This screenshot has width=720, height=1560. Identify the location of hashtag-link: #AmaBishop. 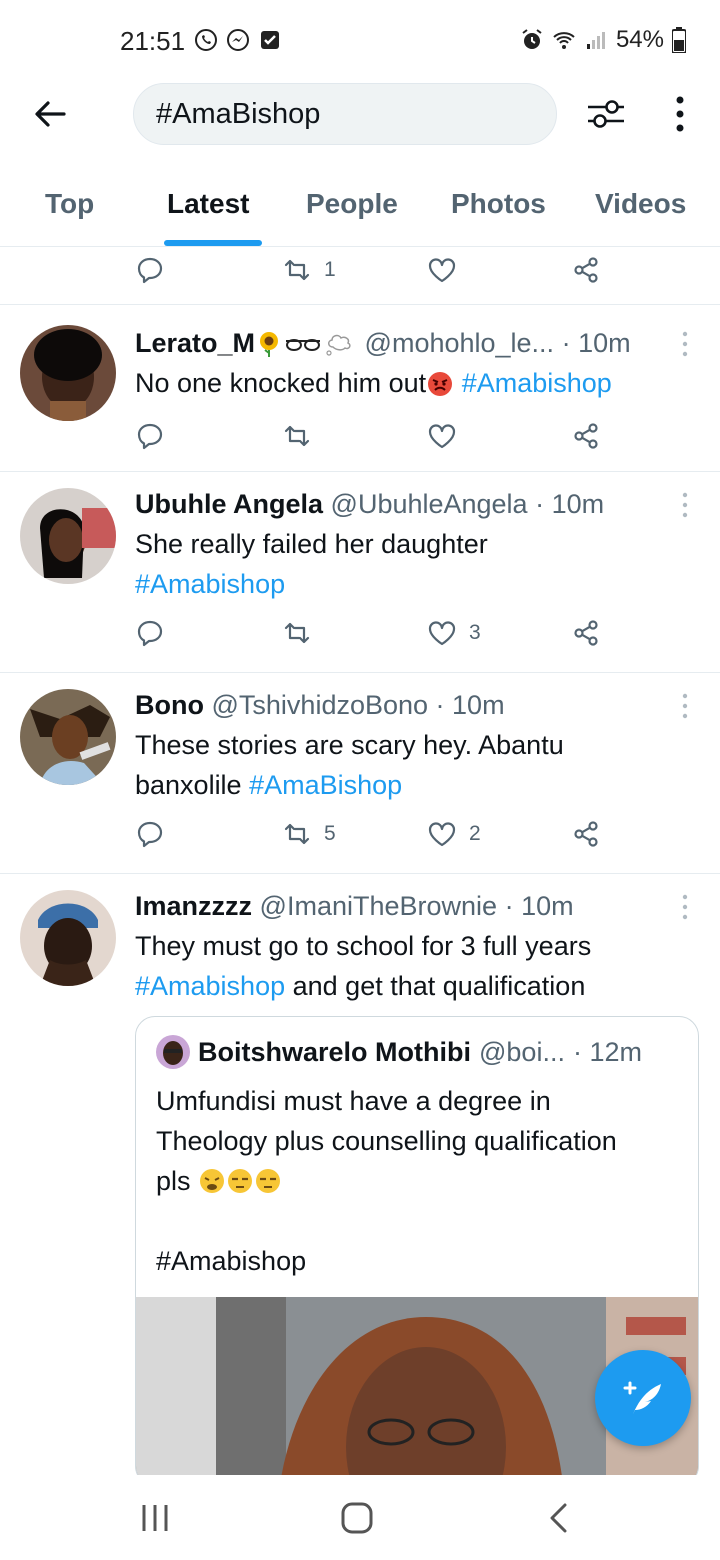
(325, 785).